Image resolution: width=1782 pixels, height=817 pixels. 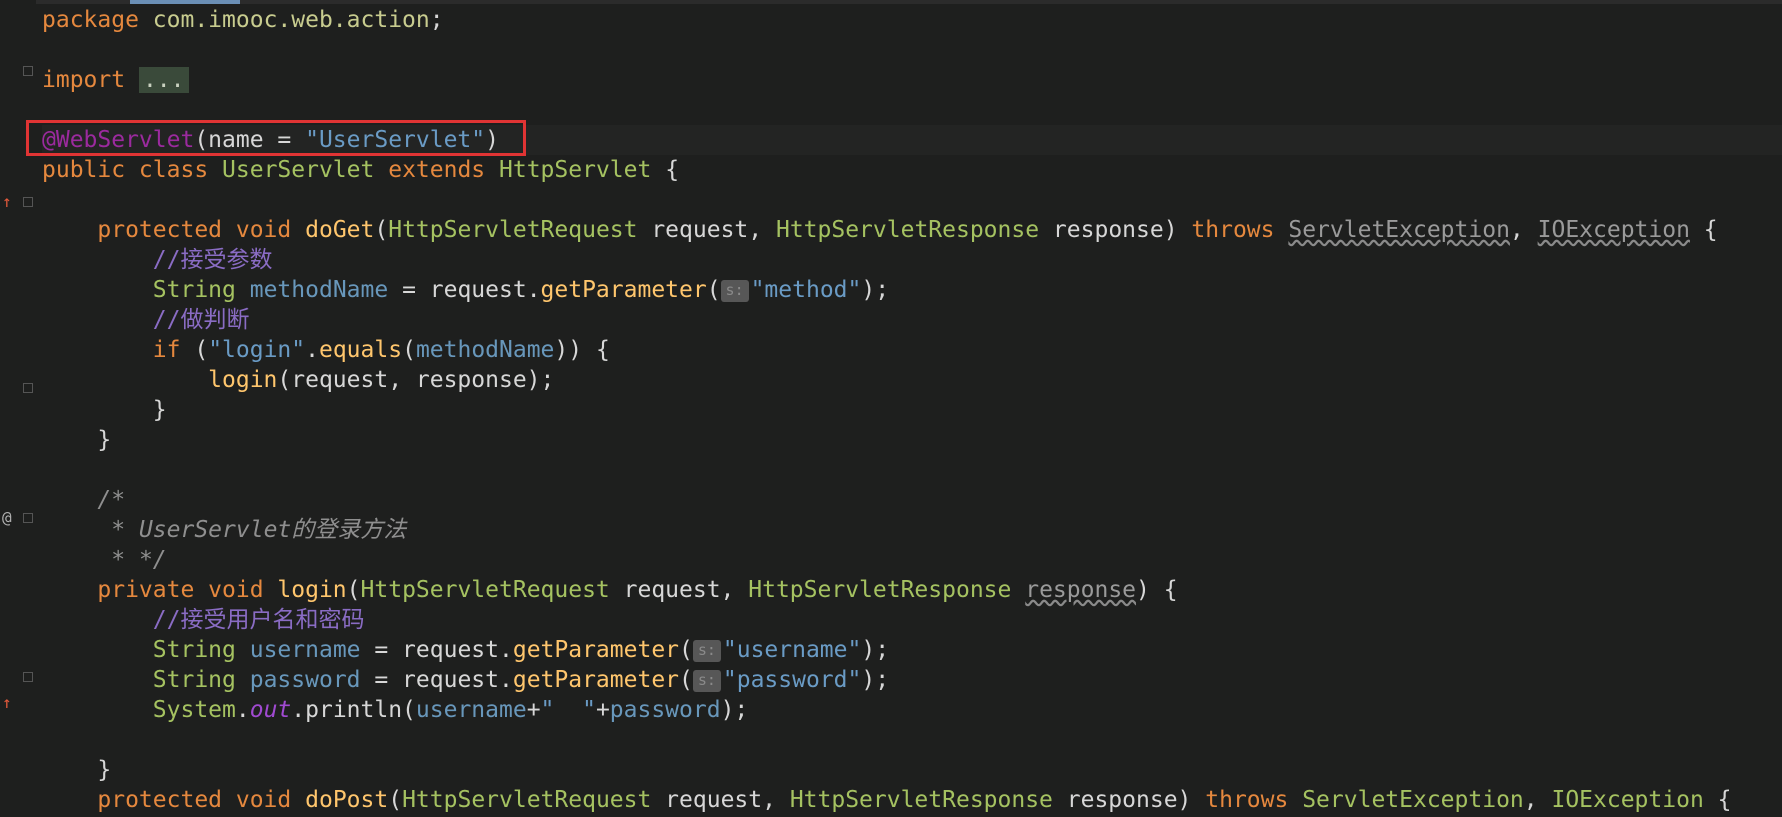 What do you see at coordinates (185, 2) in the screenshot?
I see `active-tab-indicator` at bounding box center [185, 2].